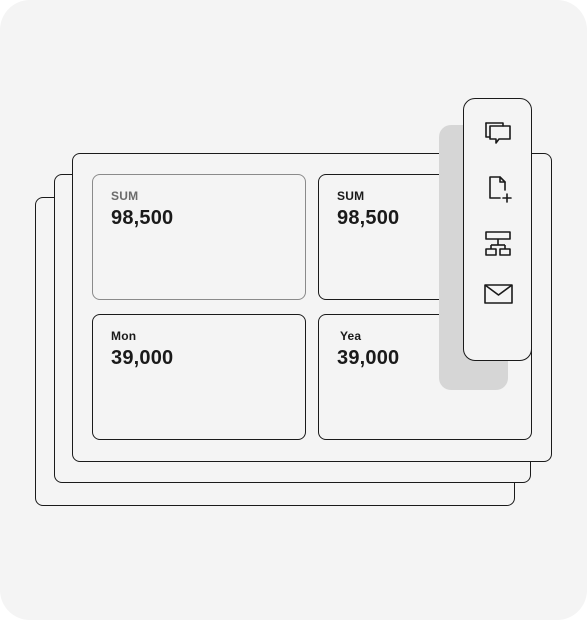 The width and height of the screenshot is (587, 620). Describe the element at coordinates (199, 377) in the screenshot. I see `stat-card: Mon 39,000` at that location.